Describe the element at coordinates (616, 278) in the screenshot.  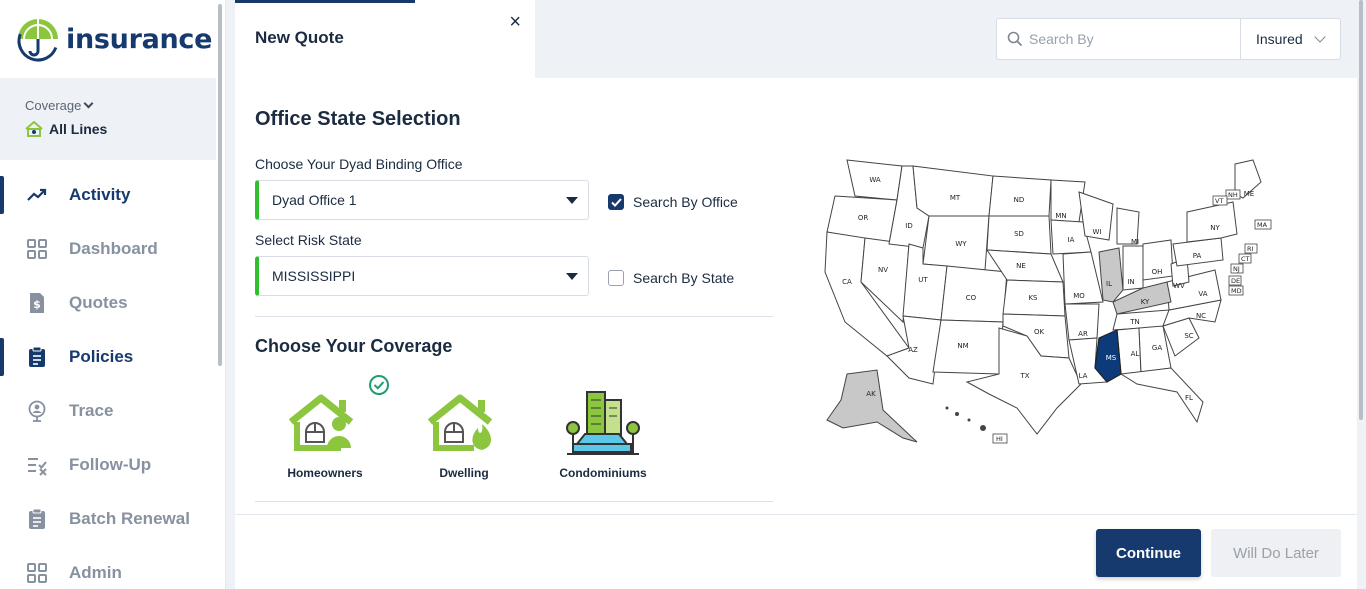
I see `checkbox-empty-icon` at that location.